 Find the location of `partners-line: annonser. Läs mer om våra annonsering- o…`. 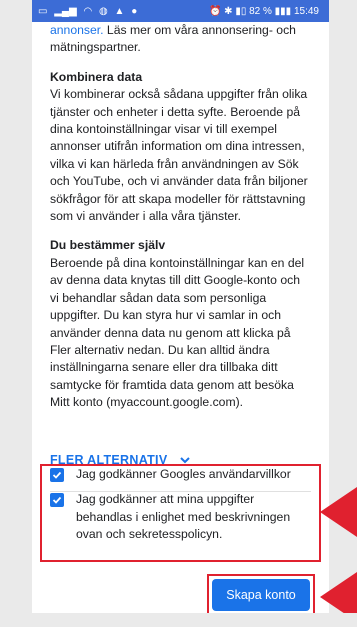

partners-line: annonser. Läs mer om våra annonsering- o… is located at coordinates (180, 30).